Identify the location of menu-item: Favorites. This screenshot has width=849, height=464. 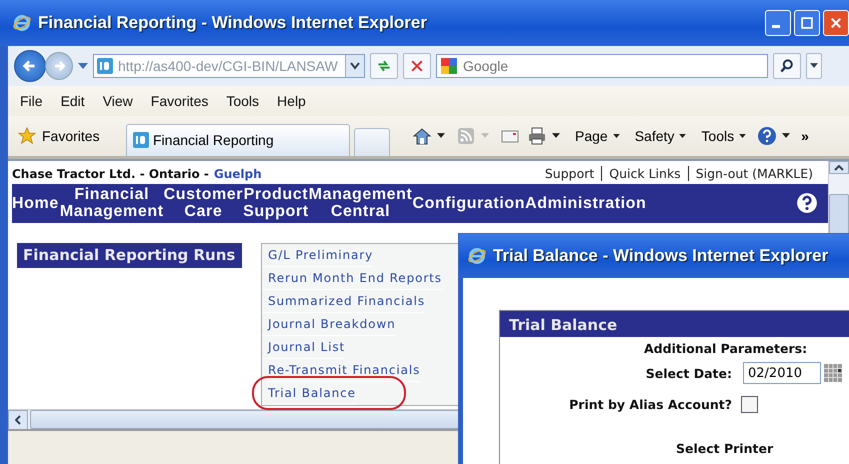
(179, 100).